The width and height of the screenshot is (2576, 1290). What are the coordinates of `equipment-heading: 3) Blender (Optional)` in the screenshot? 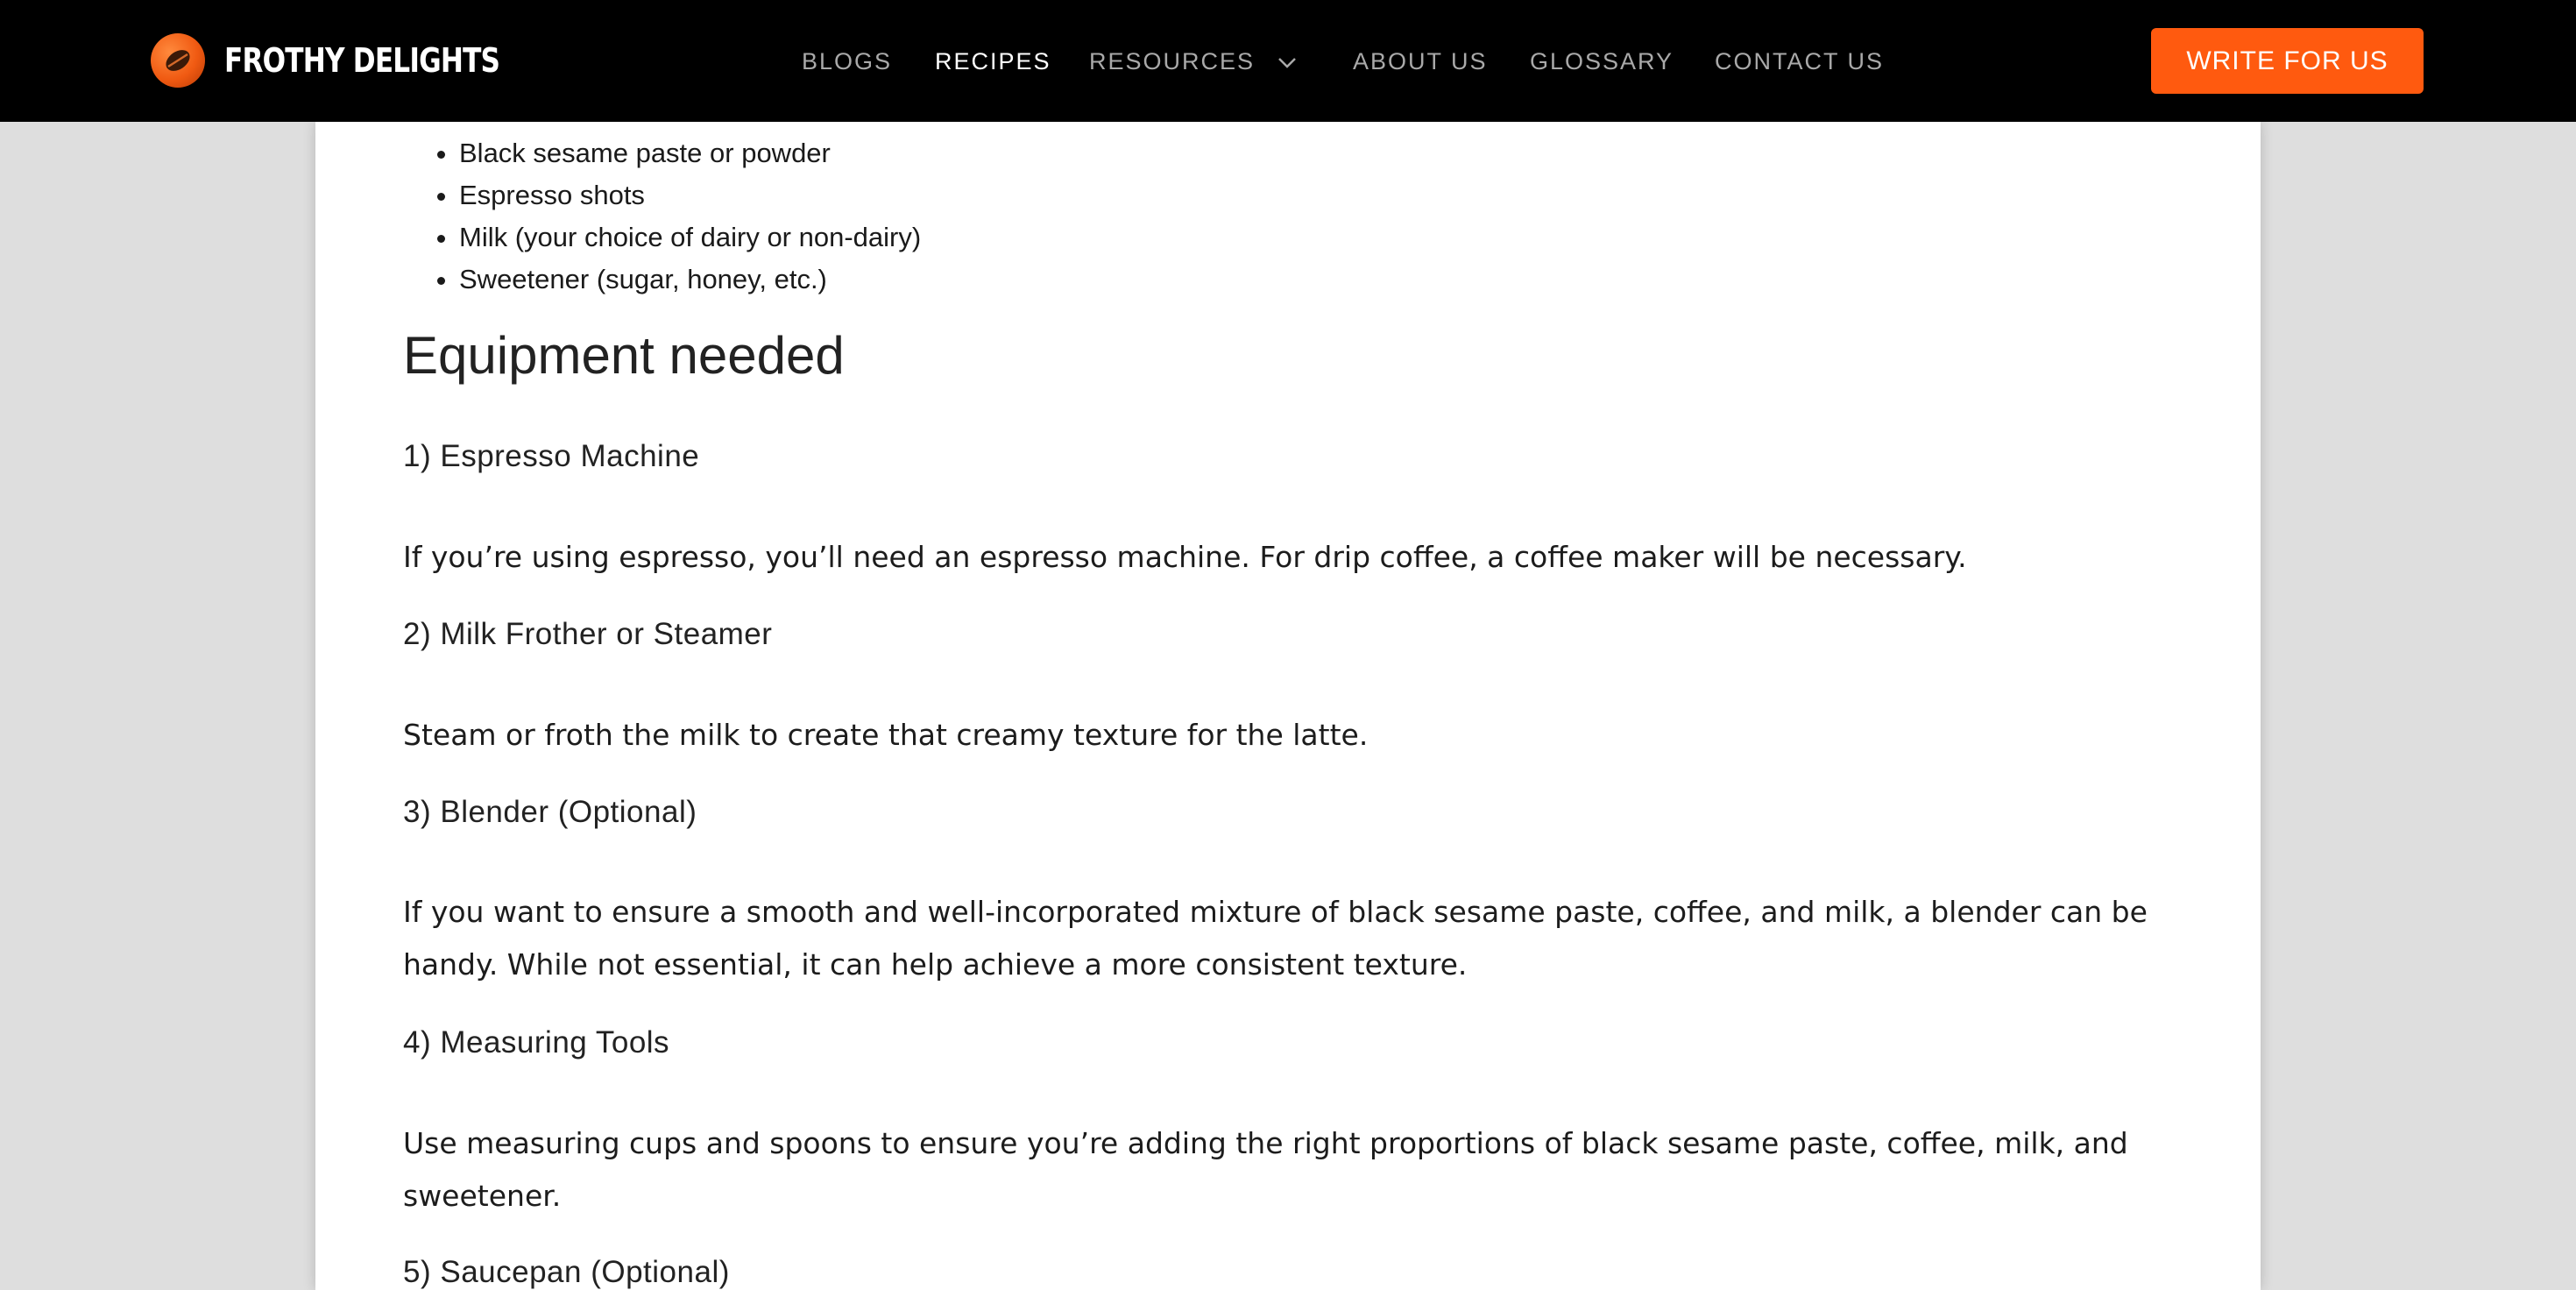 It's located at (550, 812).